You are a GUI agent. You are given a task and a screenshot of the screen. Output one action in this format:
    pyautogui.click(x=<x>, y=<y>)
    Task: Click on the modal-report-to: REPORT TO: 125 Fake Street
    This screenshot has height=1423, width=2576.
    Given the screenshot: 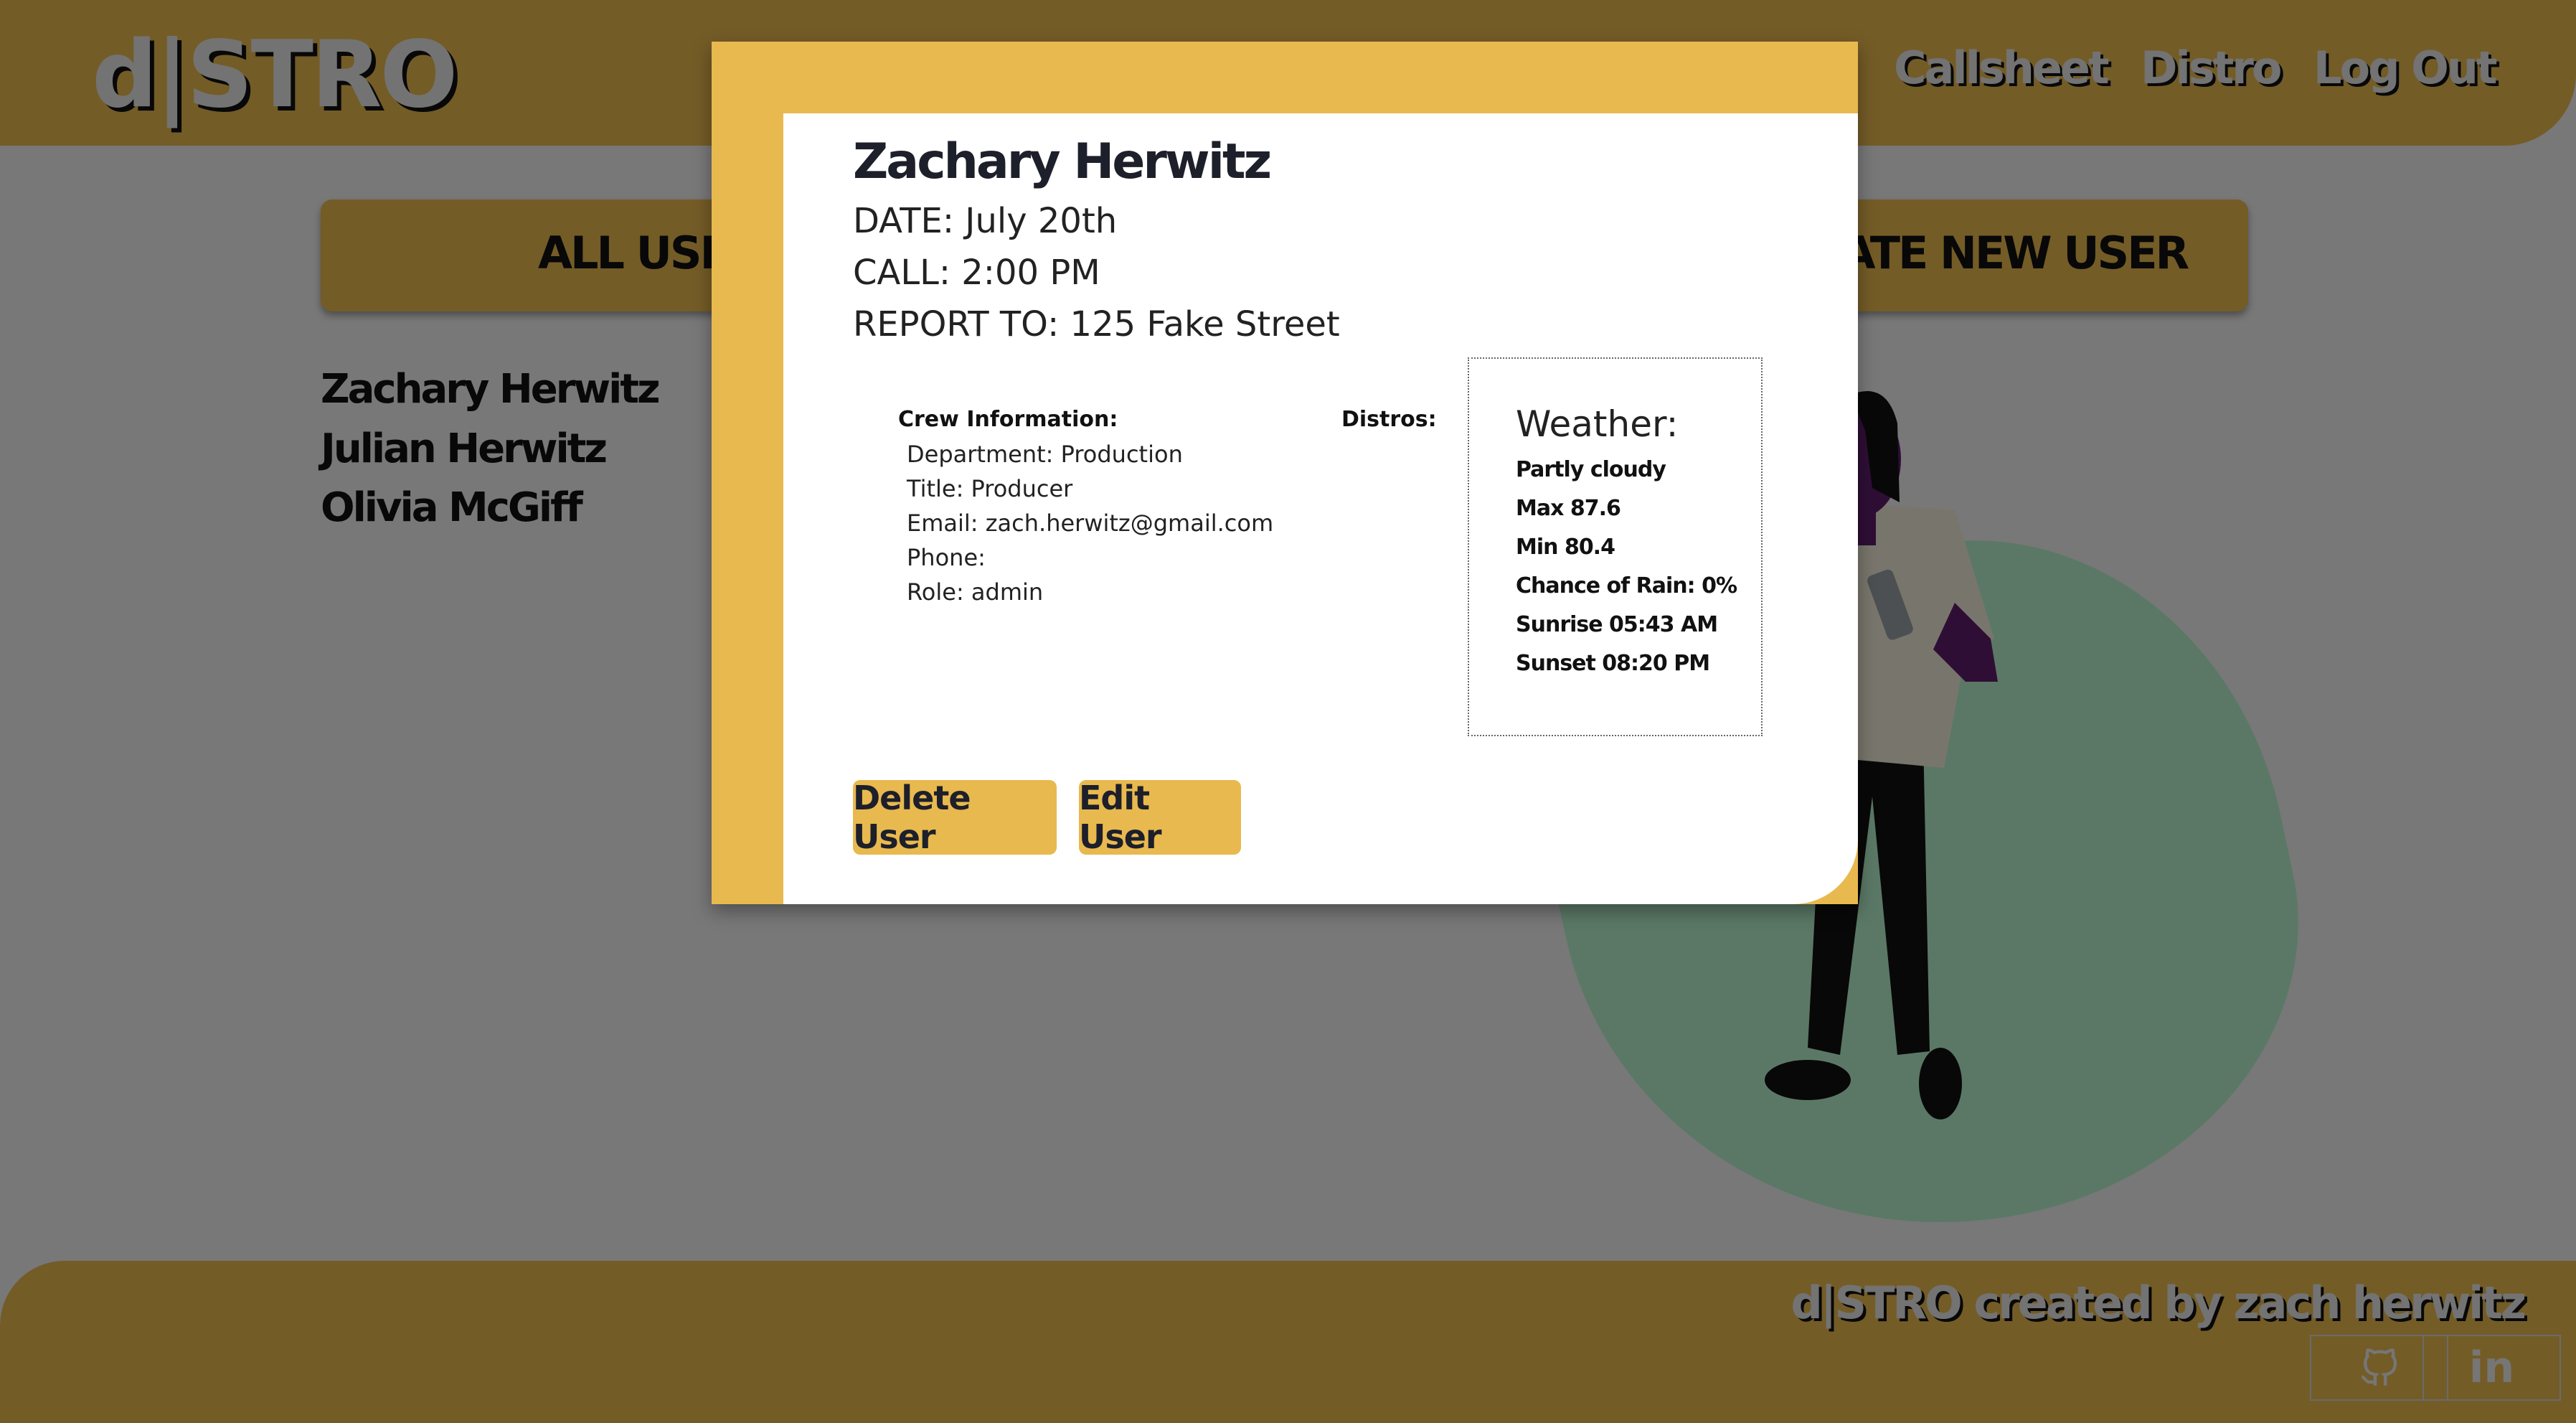 What is the action you would take?
    pyautogui.click(x=1096, y=324)
    